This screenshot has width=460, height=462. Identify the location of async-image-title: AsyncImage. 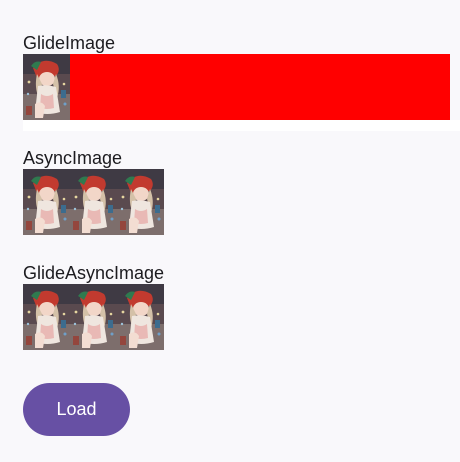
(73, 158).